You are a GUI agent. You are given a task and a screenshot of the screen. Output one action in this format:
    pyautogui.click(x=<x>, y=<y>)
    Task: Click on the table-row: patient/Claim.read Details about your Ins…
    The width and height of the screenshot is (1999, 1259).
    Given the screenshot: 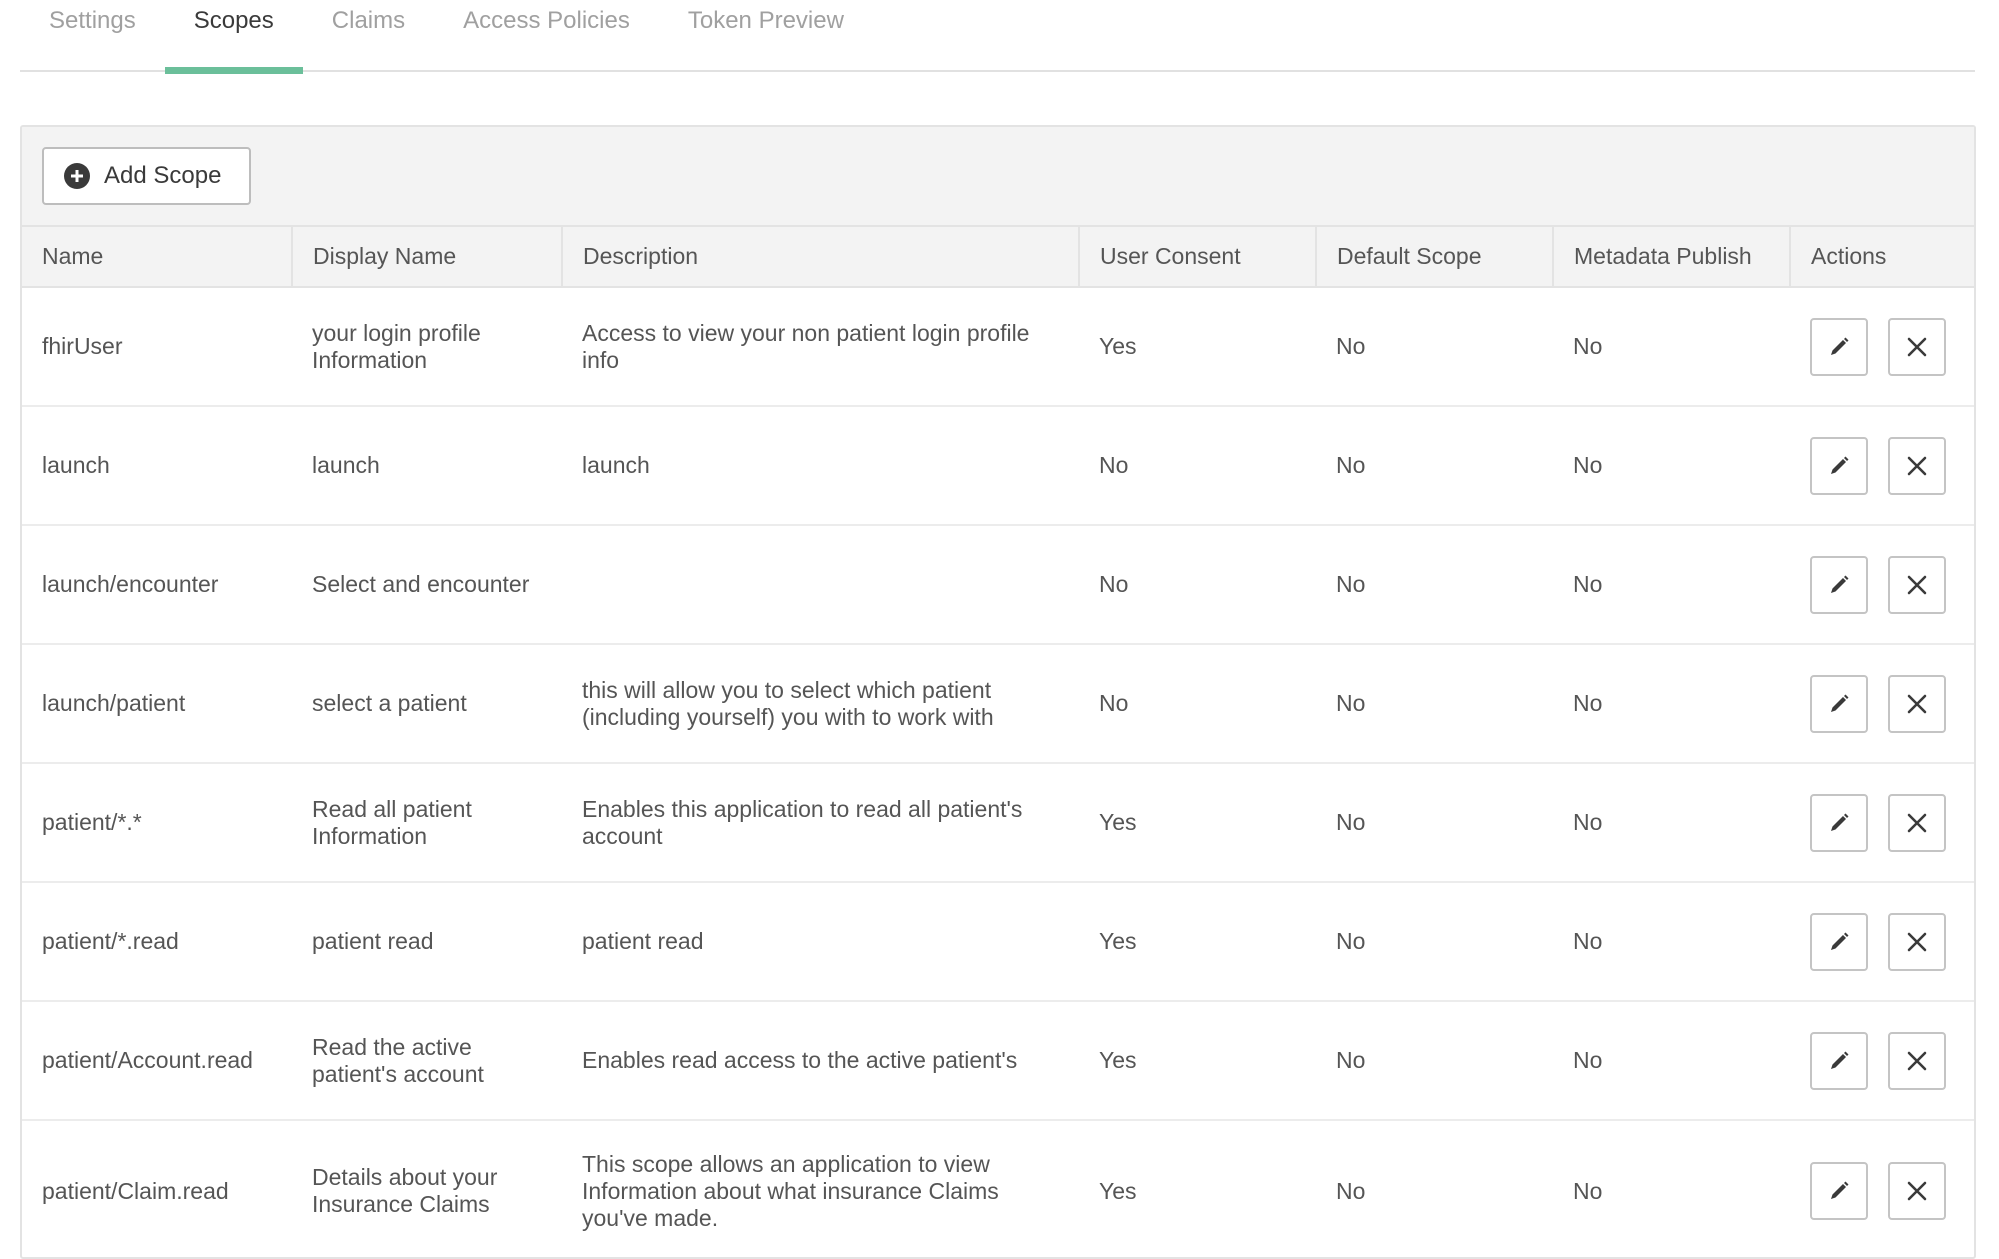 What is the action you would take?
    pyautogui.click(x=998, y=1188)
    